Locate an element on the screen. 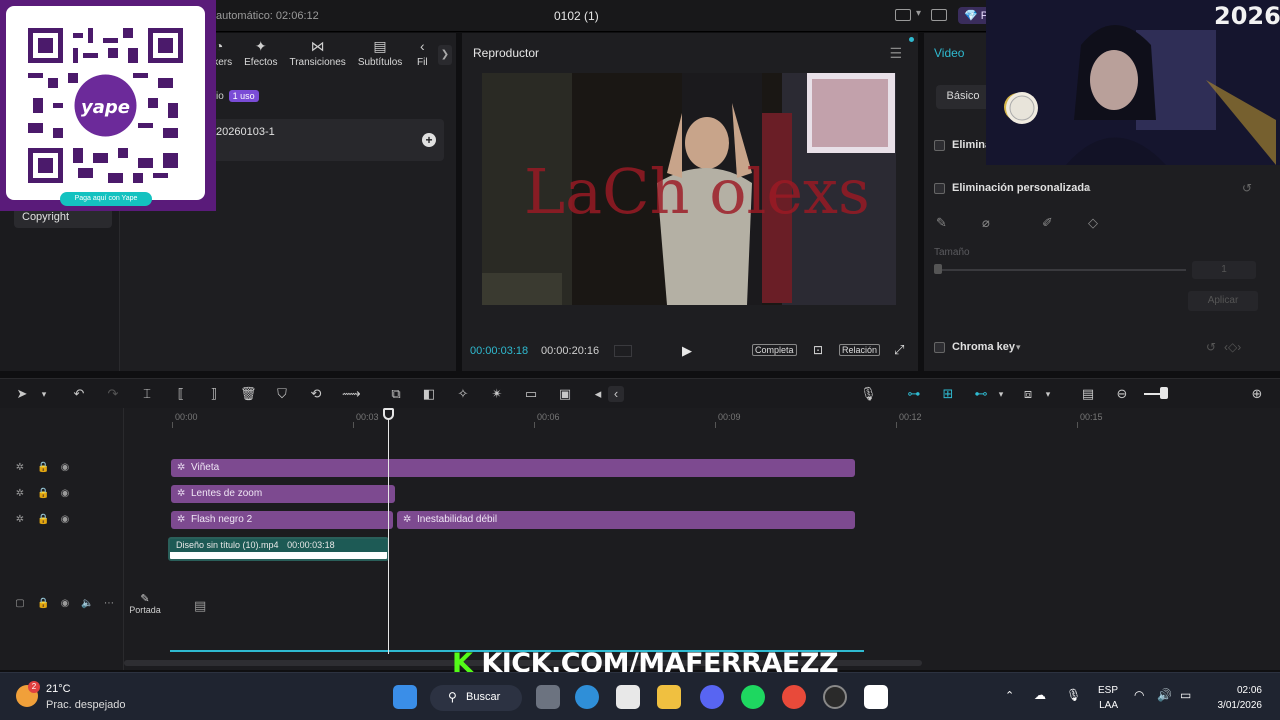 The image size is (1280, 720). add-icon: + is located at coordinates (429, 140).